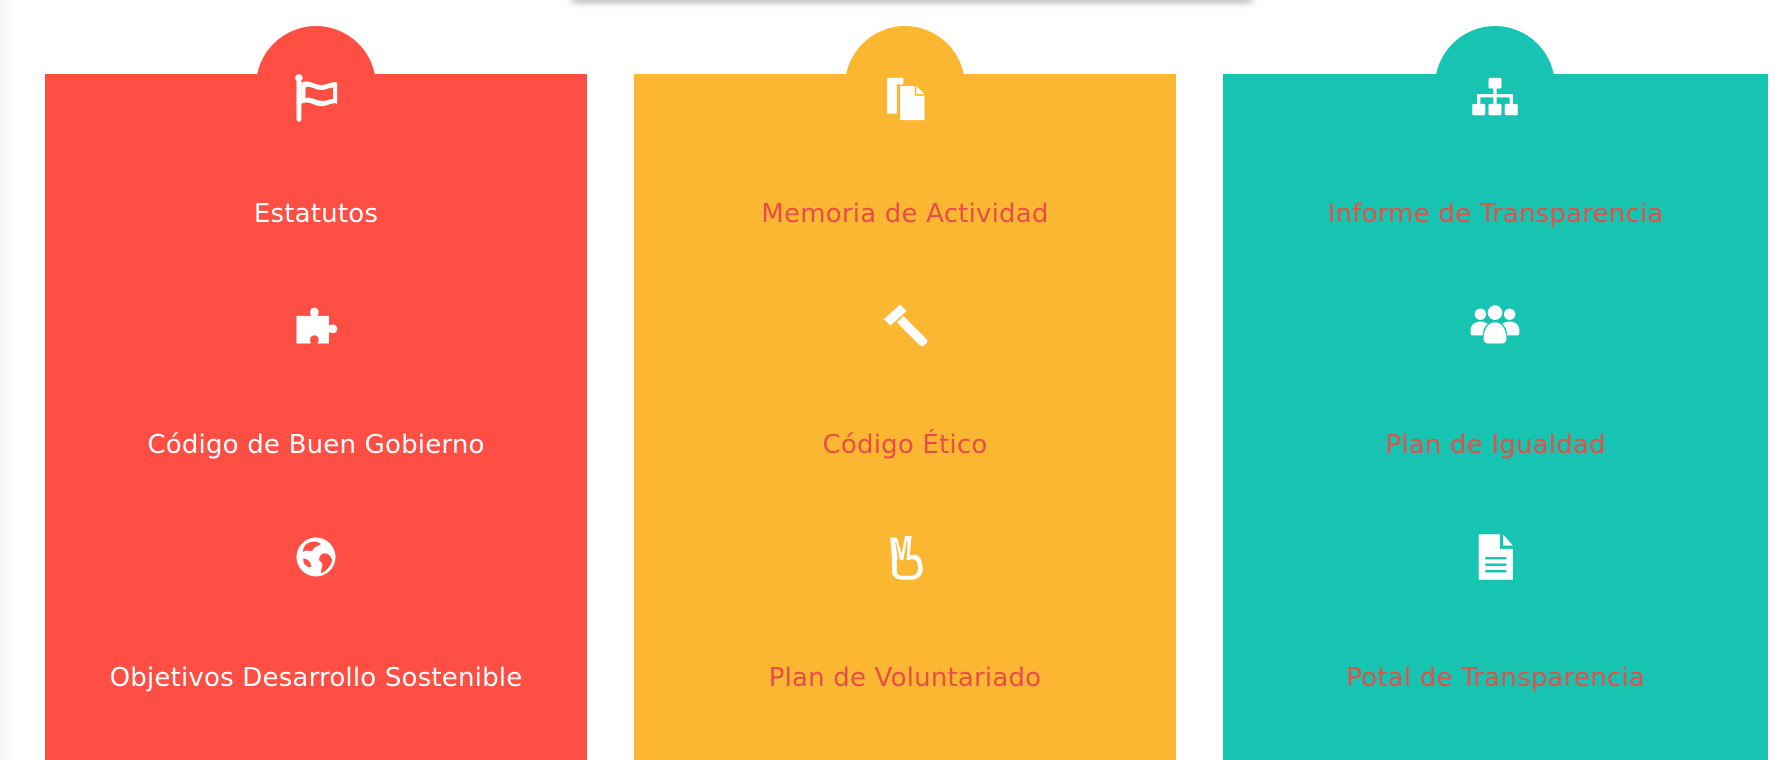  Describe the element at coordinates (905, 324) in the screenshot. I see `gavel-icon` at that location.